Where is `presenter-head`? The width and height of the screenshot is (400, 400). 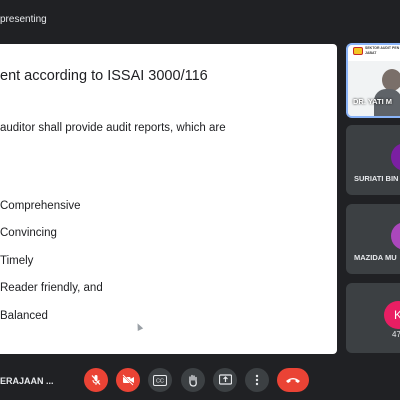
presenter-head is located at coordinates (391, 80).